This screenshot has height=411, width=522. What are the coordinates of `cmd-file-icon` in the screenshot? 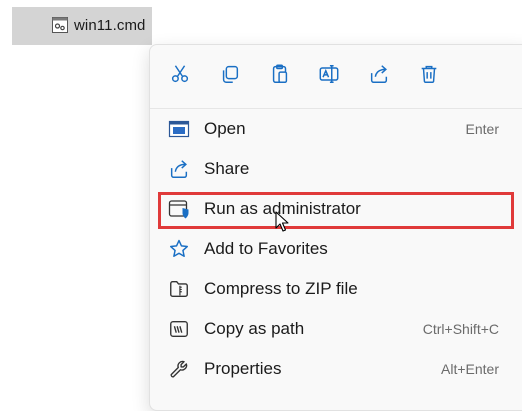 It's located at (60, 25).